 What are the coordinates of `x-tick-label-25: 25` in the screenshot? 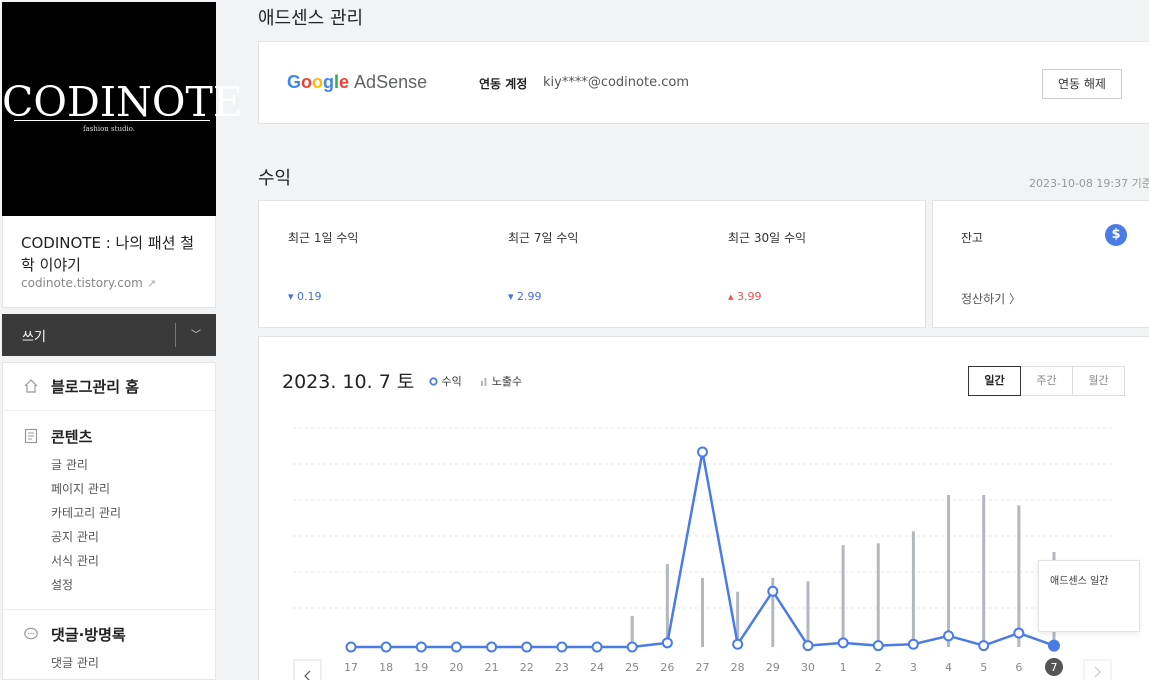 It's located at (632, 667).